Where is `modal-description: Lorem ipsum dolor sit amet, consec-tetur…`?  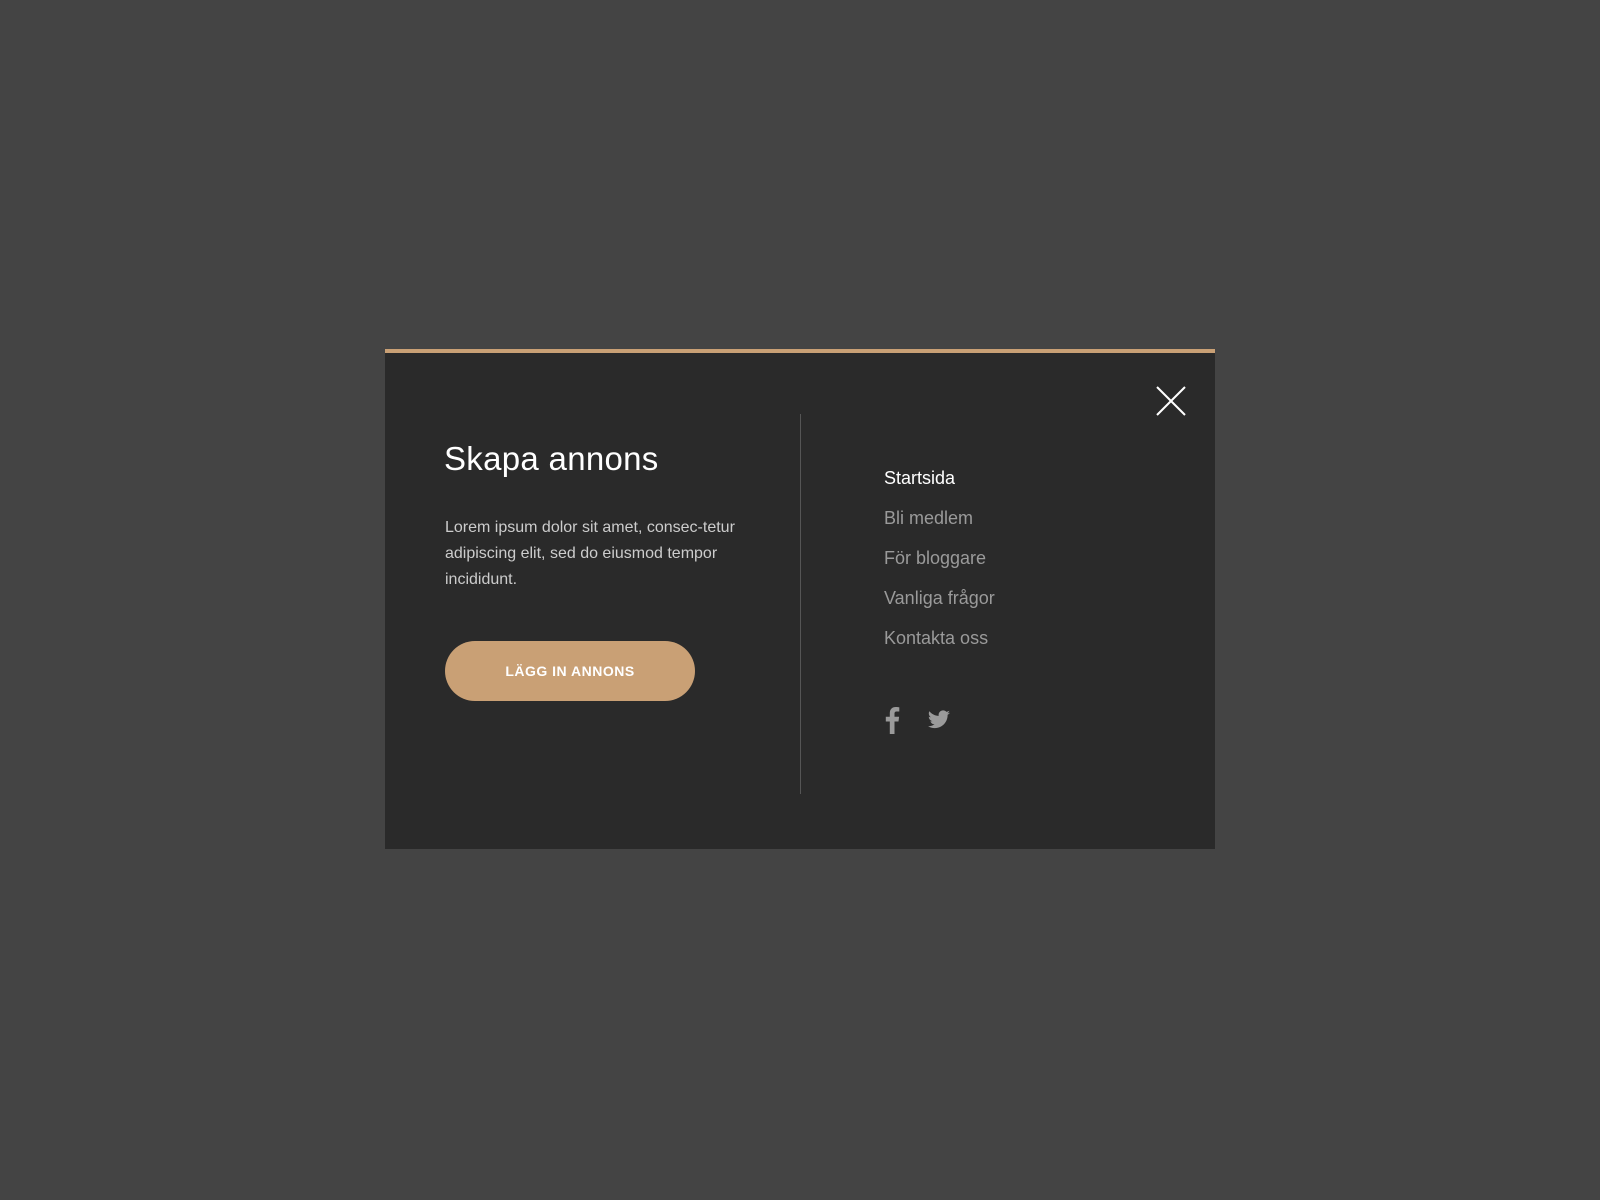
modal-description: Lorem ipsum dolor sit amet, consec-tetur… is located at coordinates (590, 553).